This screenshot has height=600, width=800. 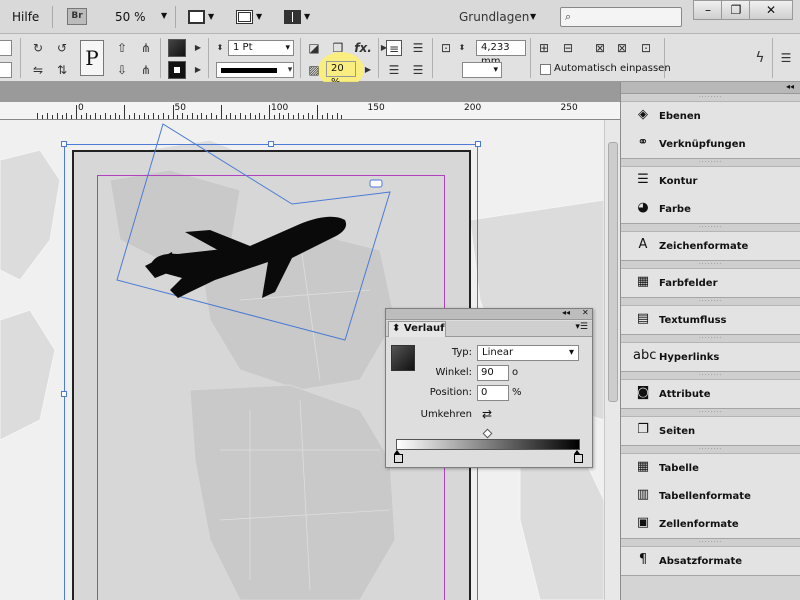 I want to click on bridge-button: Br, so click(x=77, y=16).